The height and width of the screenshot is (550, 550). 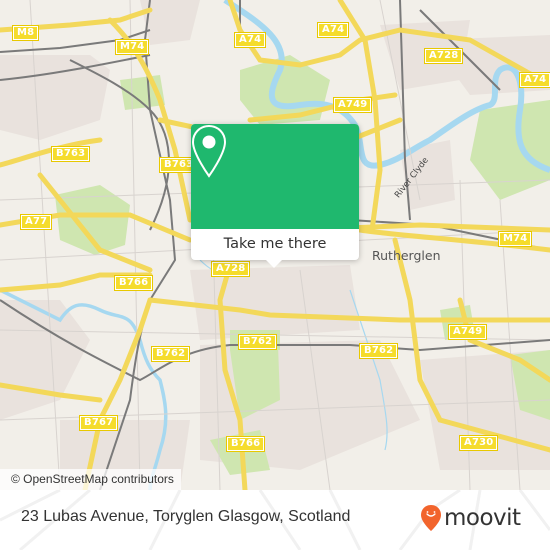 What do you see at coordinates (431, 518) in the screenshot?
I see `moovit-smiley-pin-icon` at bounding box center [431, 518].